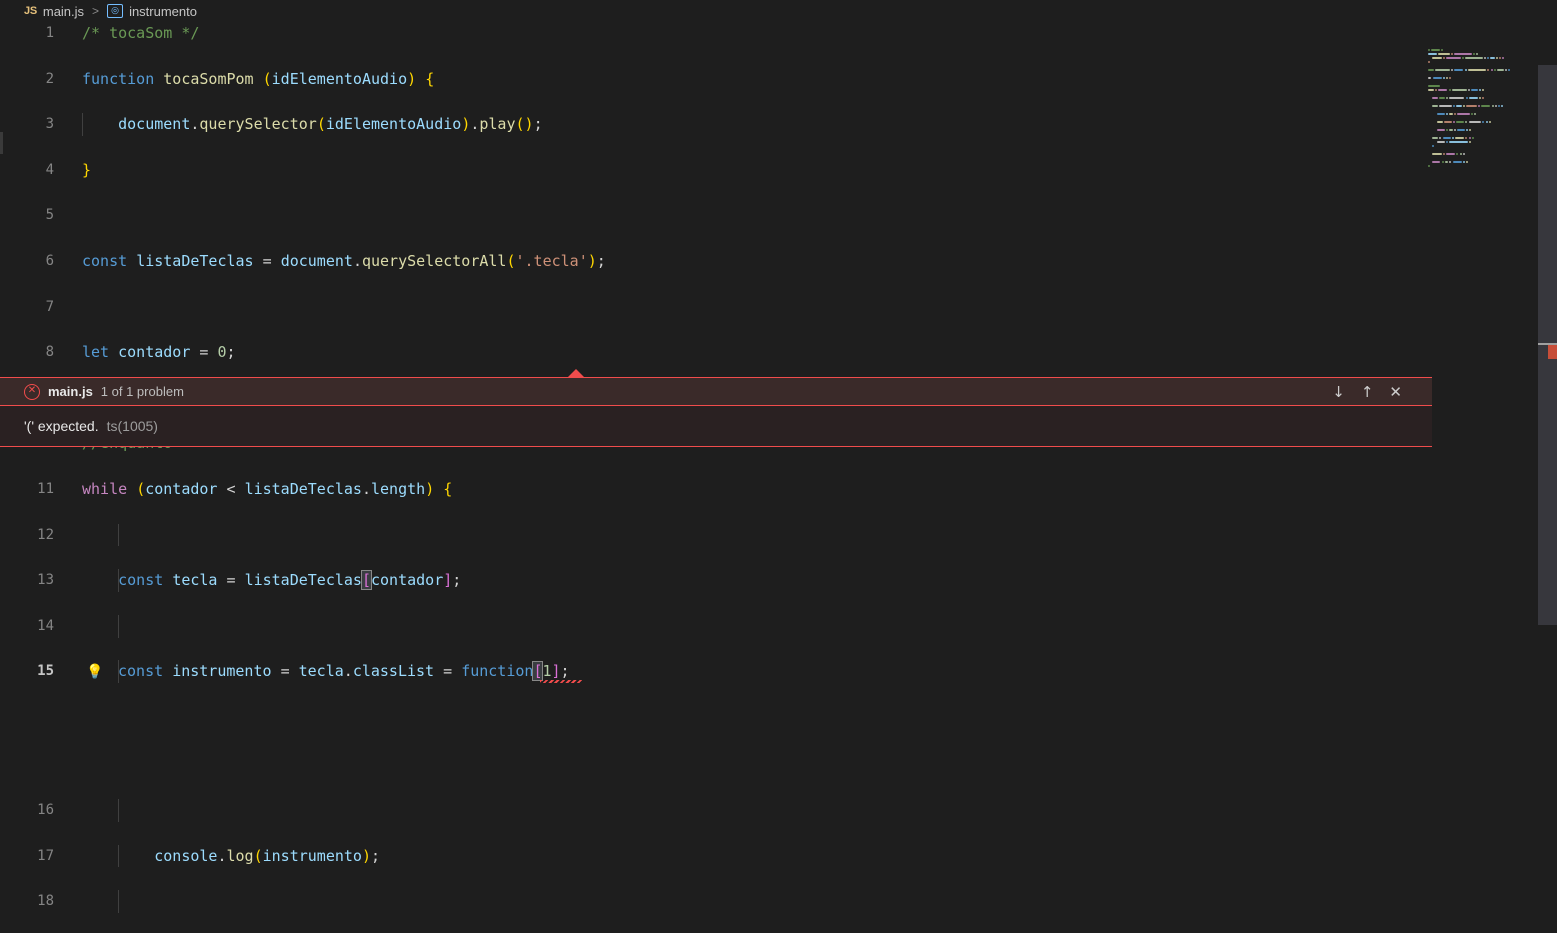 The width and height of the screenshot is (1557, 933). Describe the element at coordinates (1367, 392) in the screenshot. I see `go-to-previous-problem-button: ↑` at that location.